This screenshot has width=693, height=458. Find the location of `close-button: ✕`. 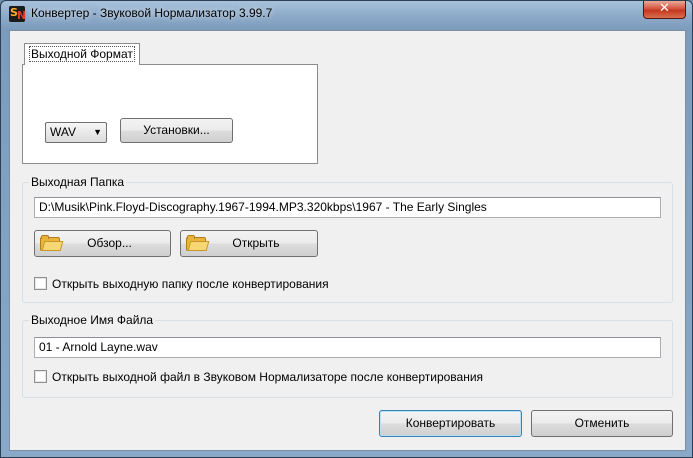

close-button: ✕ is located at coordinates (664, 10).